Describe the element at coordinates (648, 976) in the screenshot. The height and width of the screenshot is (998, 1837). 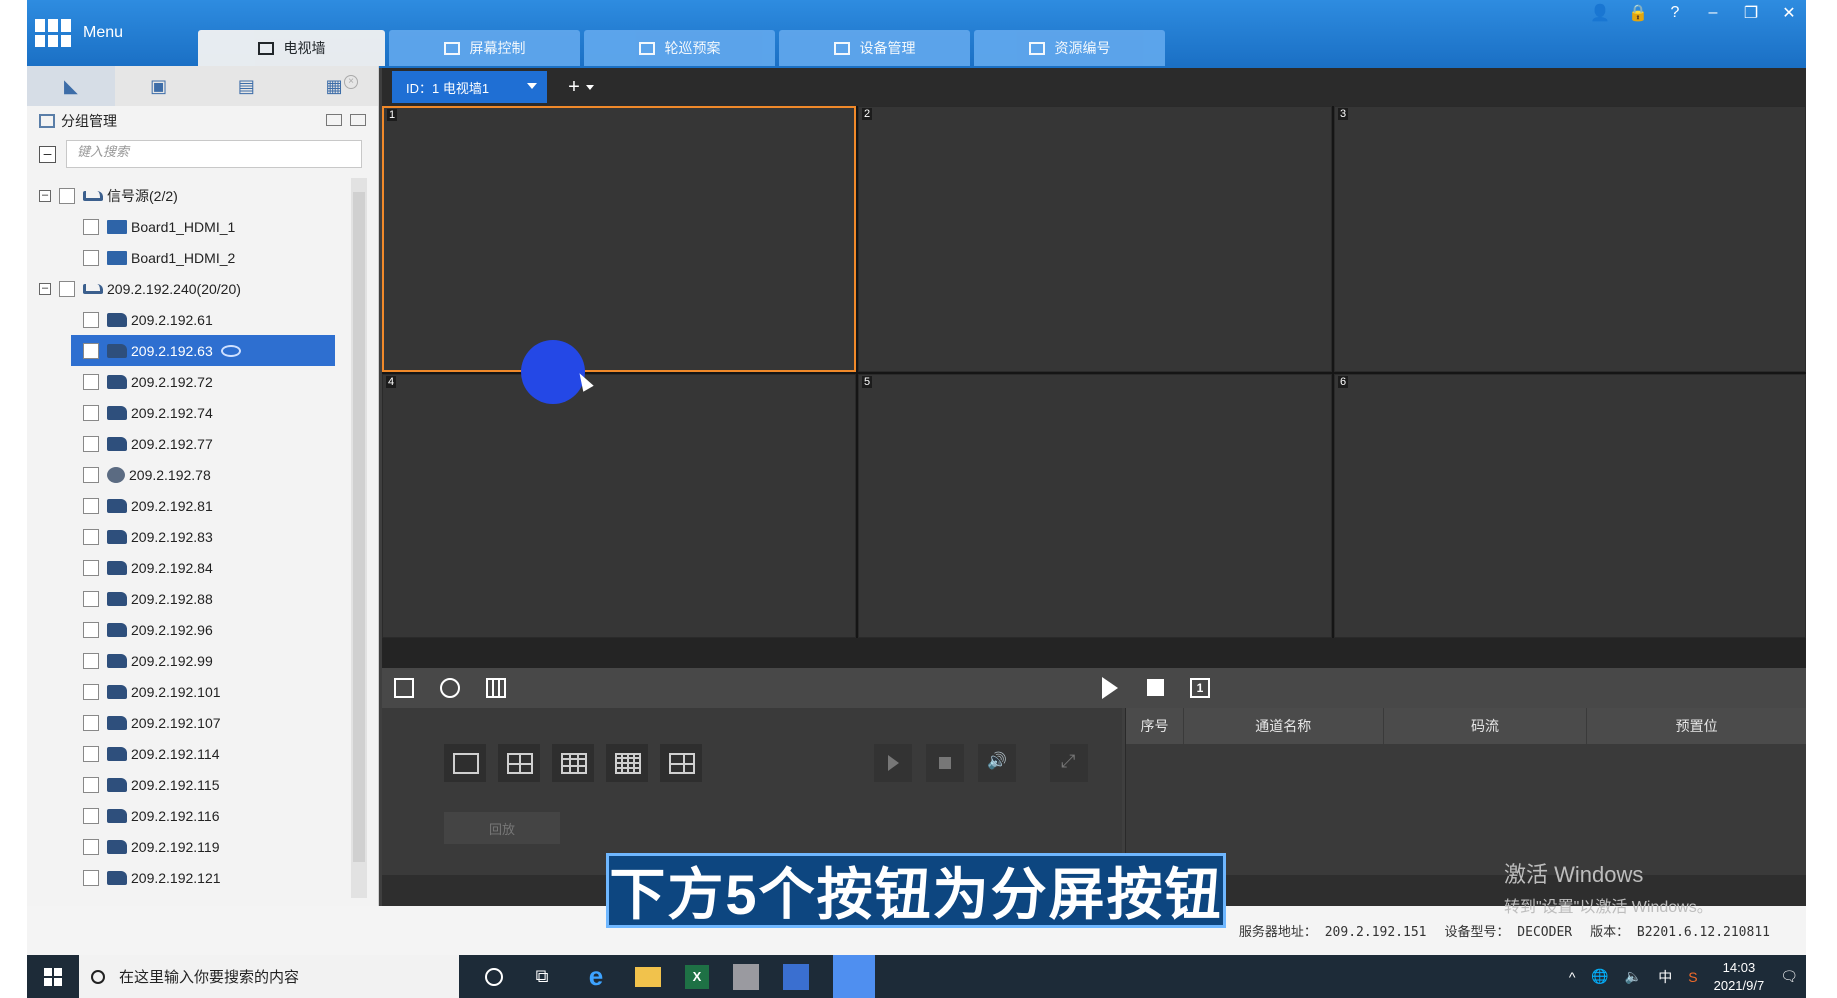
I see `file-explorer-icon` at that location.